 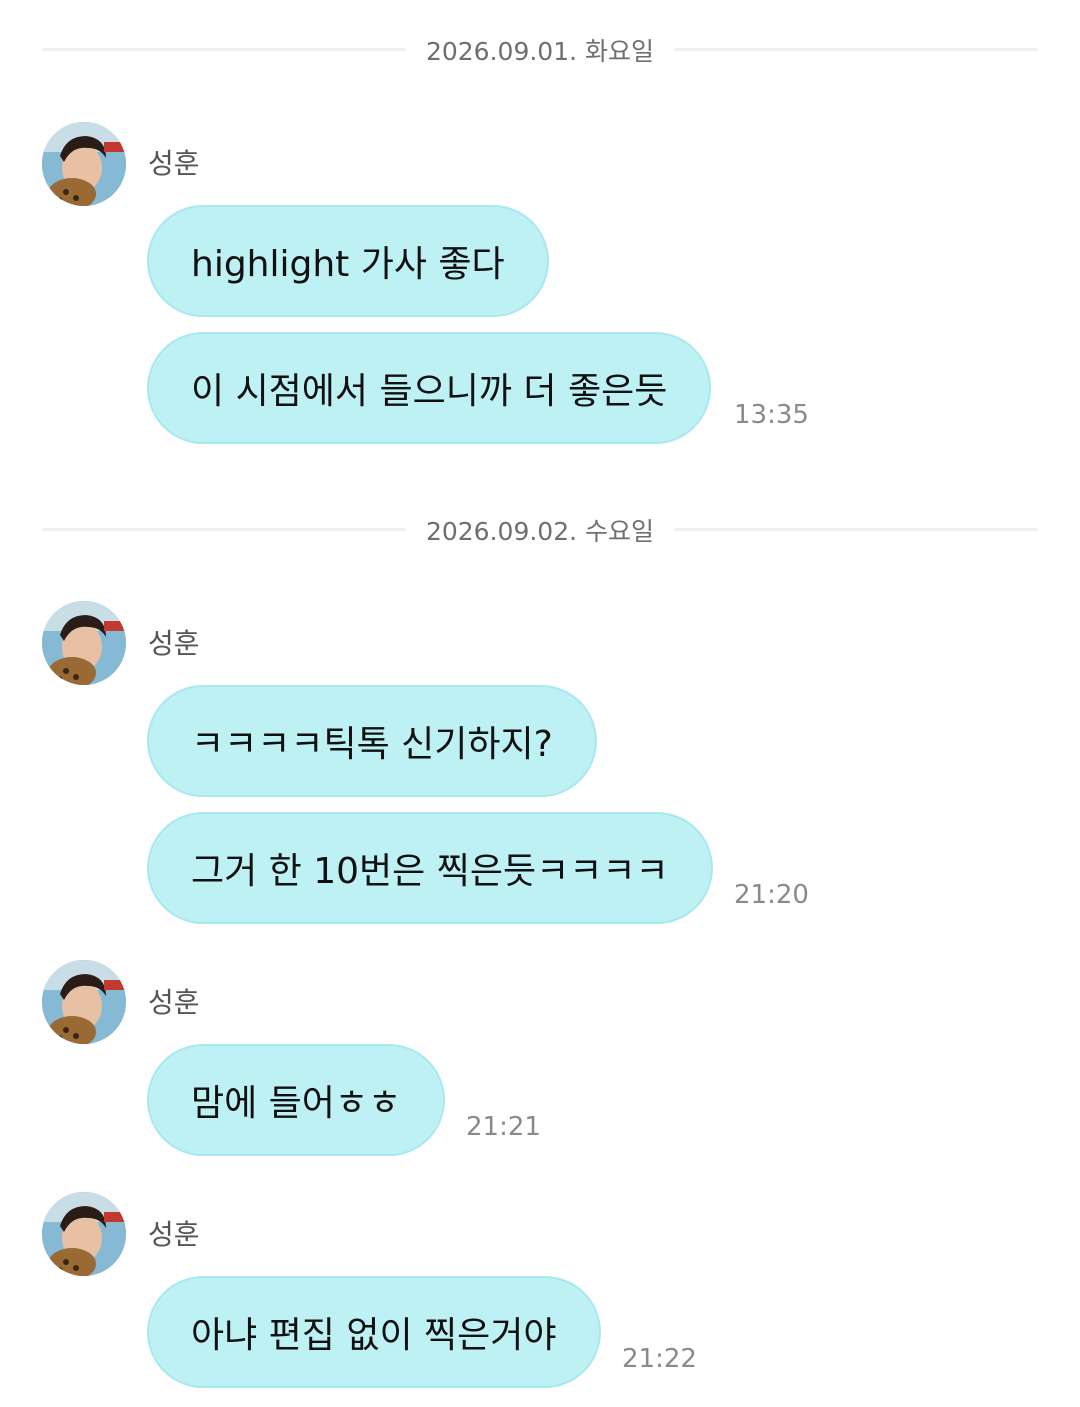 What do you see at coordinates (540, 528) in the screenshot?
I see `date-separator: 2026.09.02. 수요일` at bounding box center [540, 528].